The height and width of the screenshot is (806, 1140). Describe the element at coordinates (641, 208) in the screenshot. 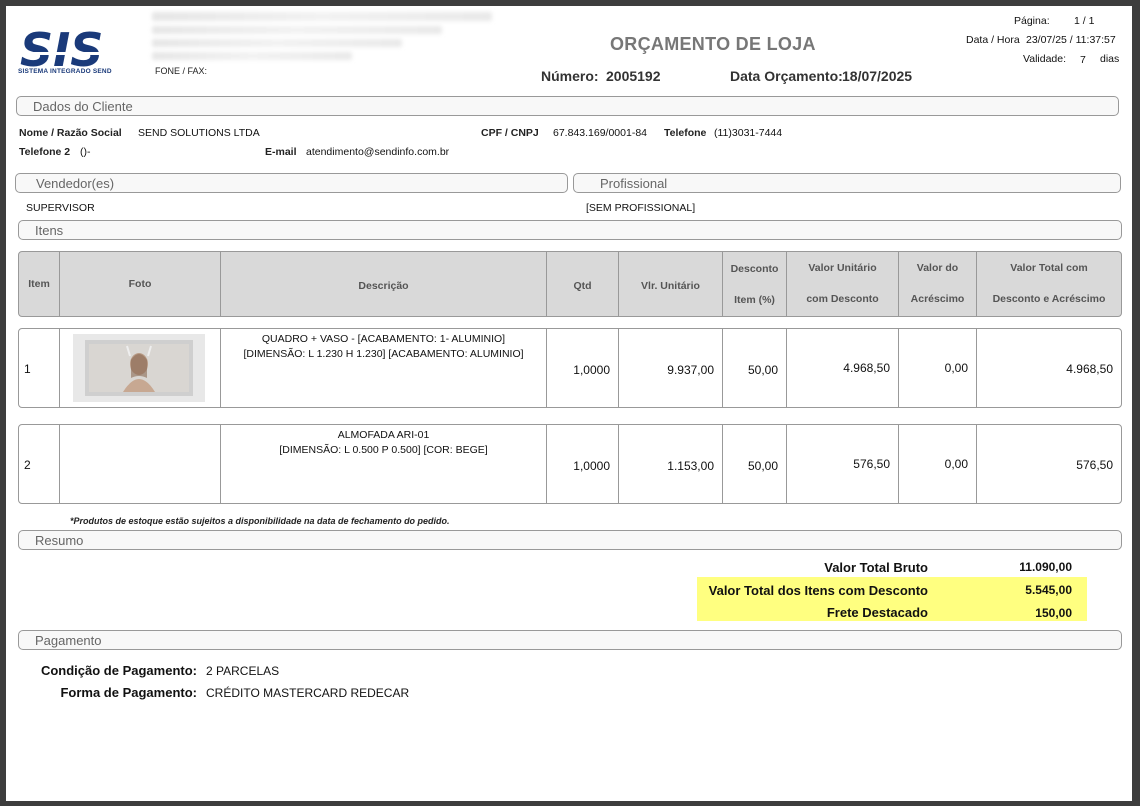

I see `professional-value: [SEM PROFISSIONAL]` at that location.